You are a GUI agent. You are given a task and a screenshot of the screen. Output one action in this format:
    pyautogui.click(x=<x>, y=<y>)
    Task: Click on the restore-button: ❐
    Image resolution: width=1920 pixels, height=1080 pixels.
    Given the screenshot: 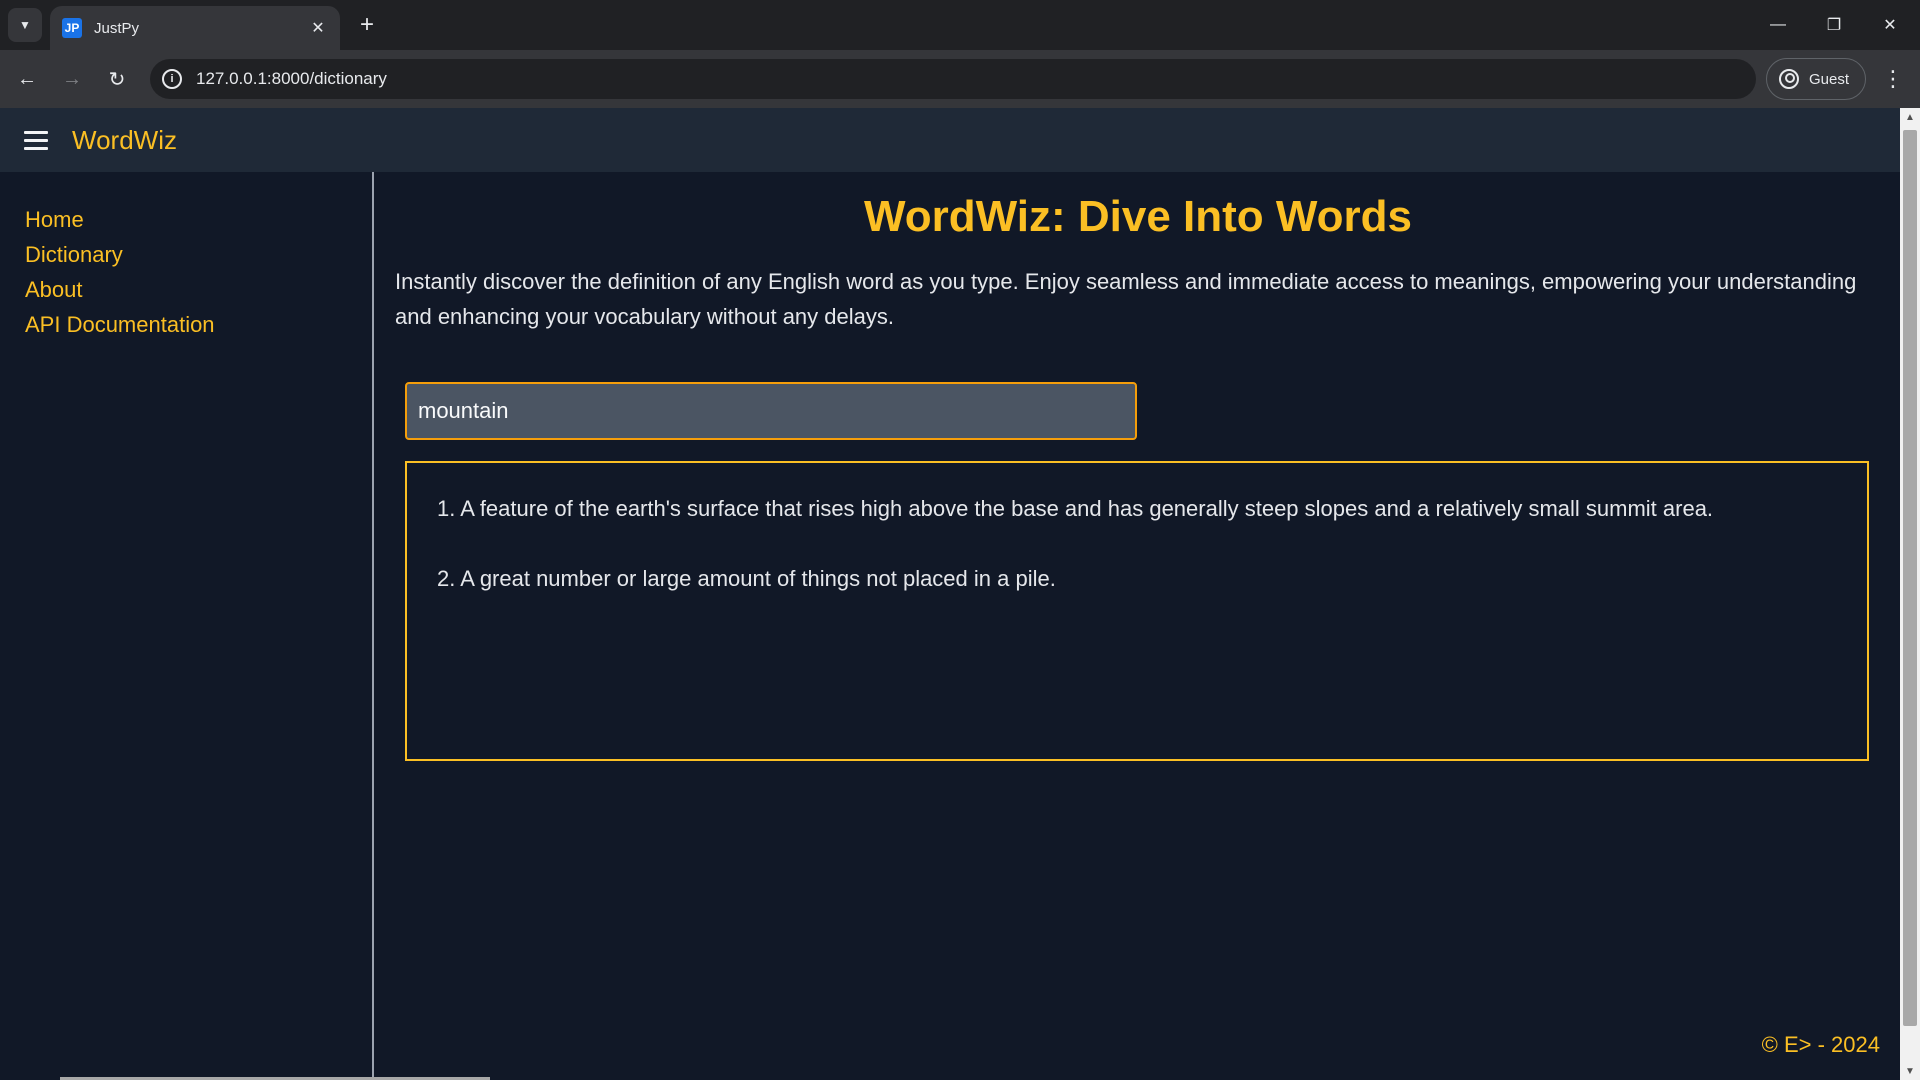 What is the action you would take?
    pyautogui.click(x=1834, y=25)
    